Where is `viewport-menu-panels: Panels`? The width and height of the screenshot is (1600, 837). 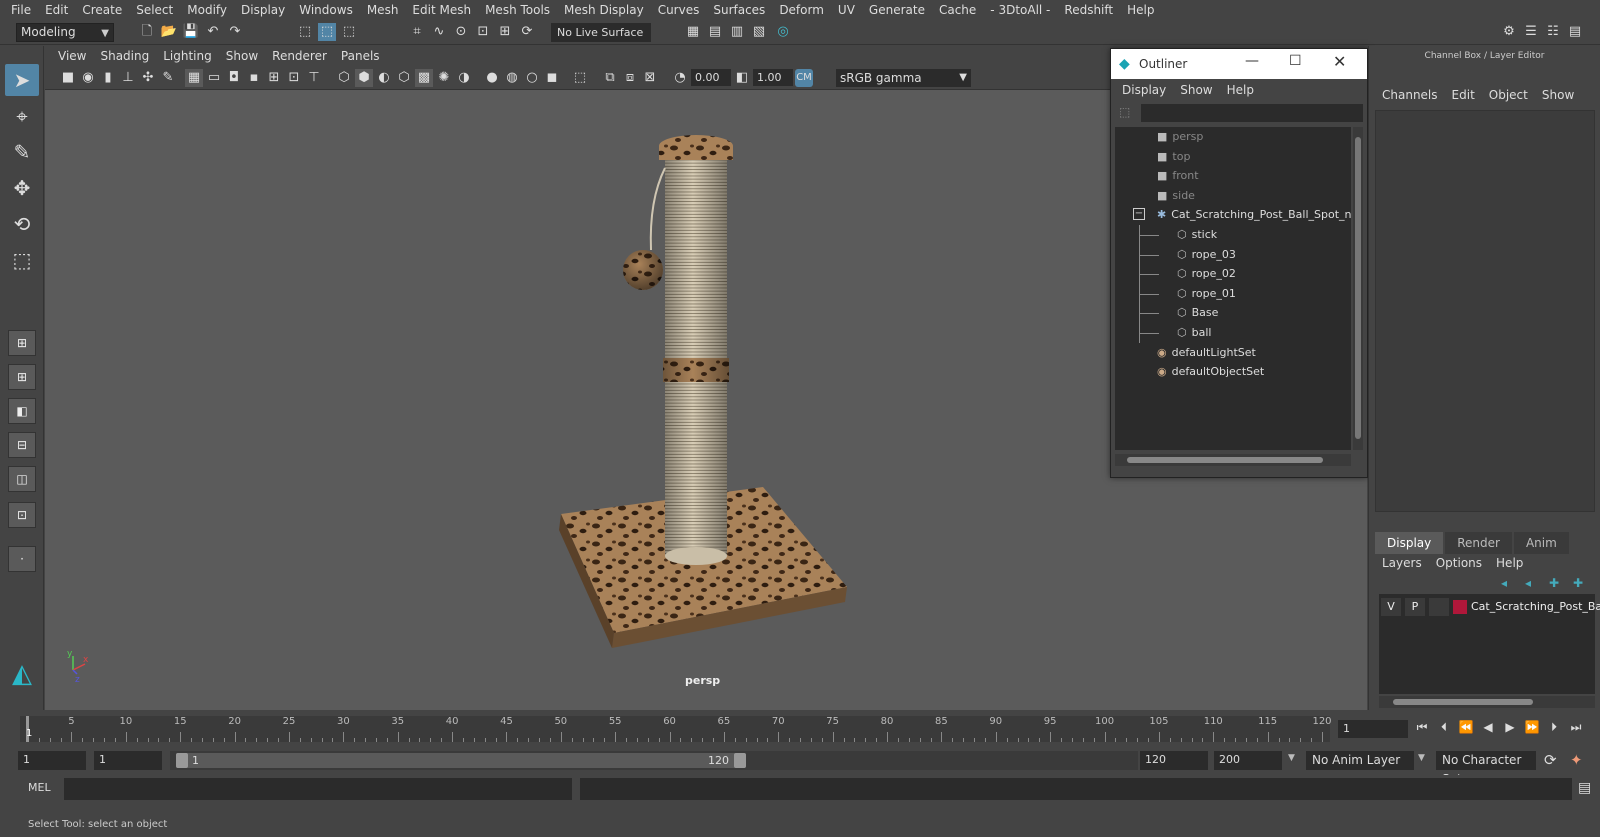 viewport-menu-panels: Panels is located at coordinates (360, 56).